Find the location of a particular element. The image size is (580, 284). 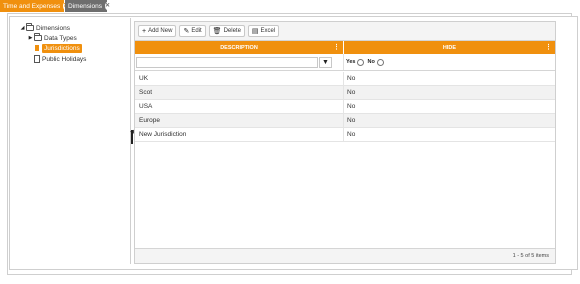

table-row: UK No is located at coordinates (345, 79).